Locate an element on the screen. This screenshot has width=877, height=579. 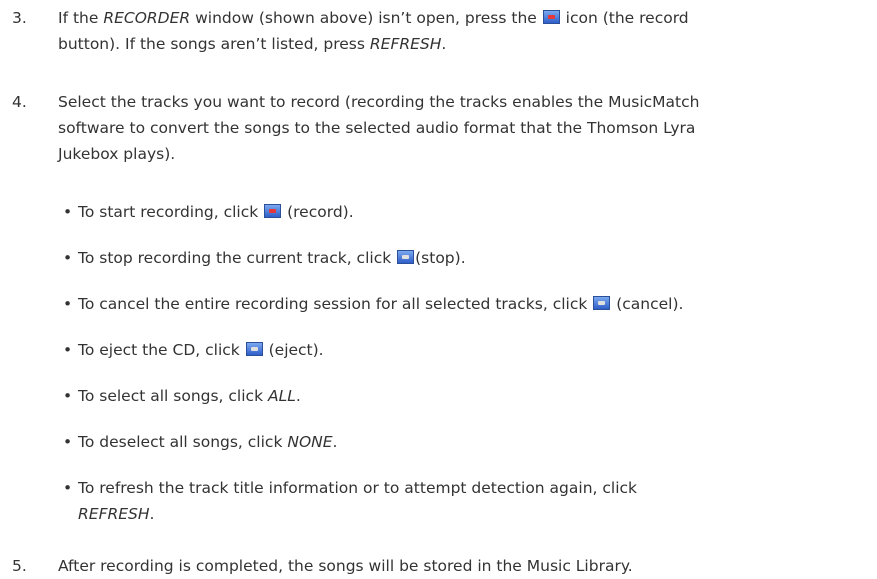
text-run: To deselect all songs, click is located at coordinates (183, 442).